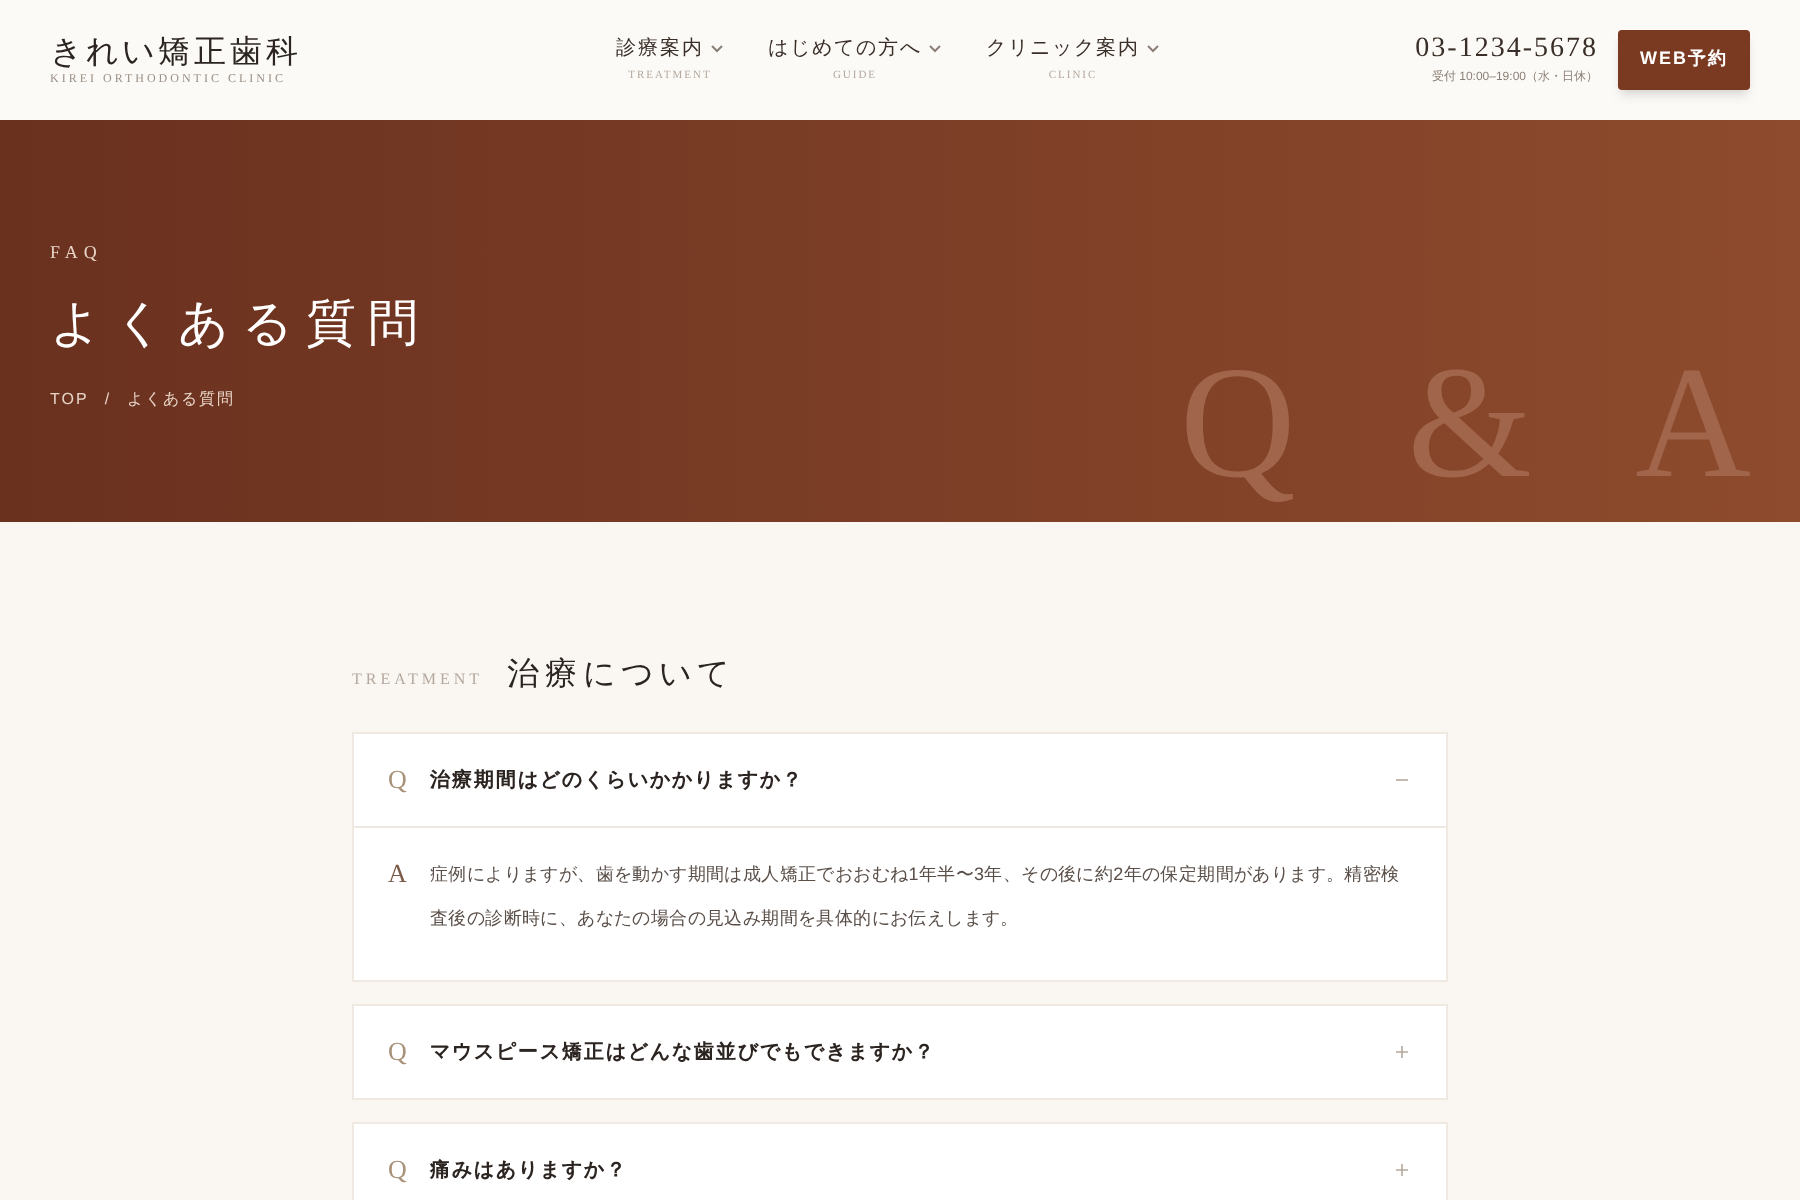 This screenshot has height=1200, width=1800. What do you see at coordinates (1506, 49) in the screenshot?
I see `phone-number: 03-1234-5678` at bounding box center [1506, 49].